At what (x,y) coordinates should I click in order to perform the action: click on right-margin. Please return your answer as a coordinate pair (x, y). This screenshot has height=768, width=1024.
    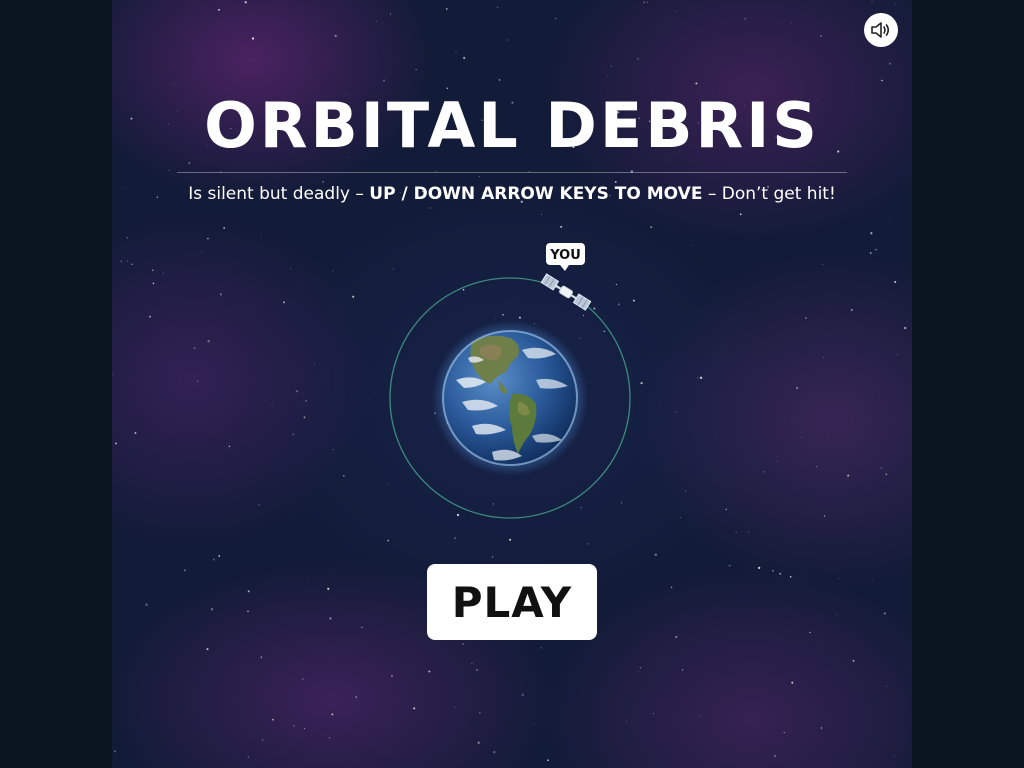
    Looking at the image, I should click on (968, 384).